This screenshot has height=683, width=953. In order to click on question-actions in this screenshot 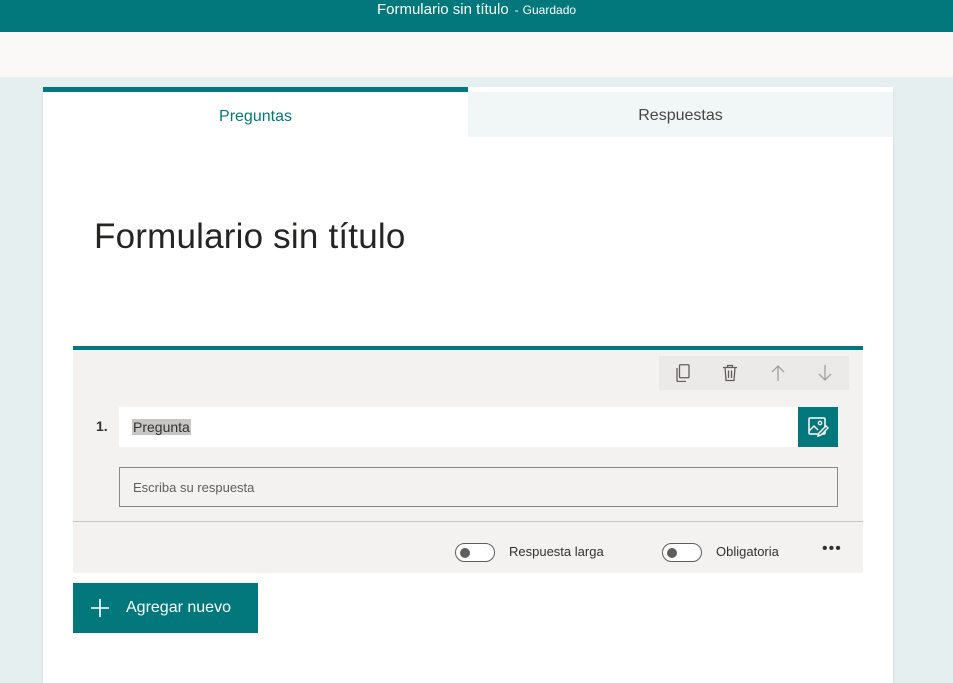, I will do `click(754, 373)`.